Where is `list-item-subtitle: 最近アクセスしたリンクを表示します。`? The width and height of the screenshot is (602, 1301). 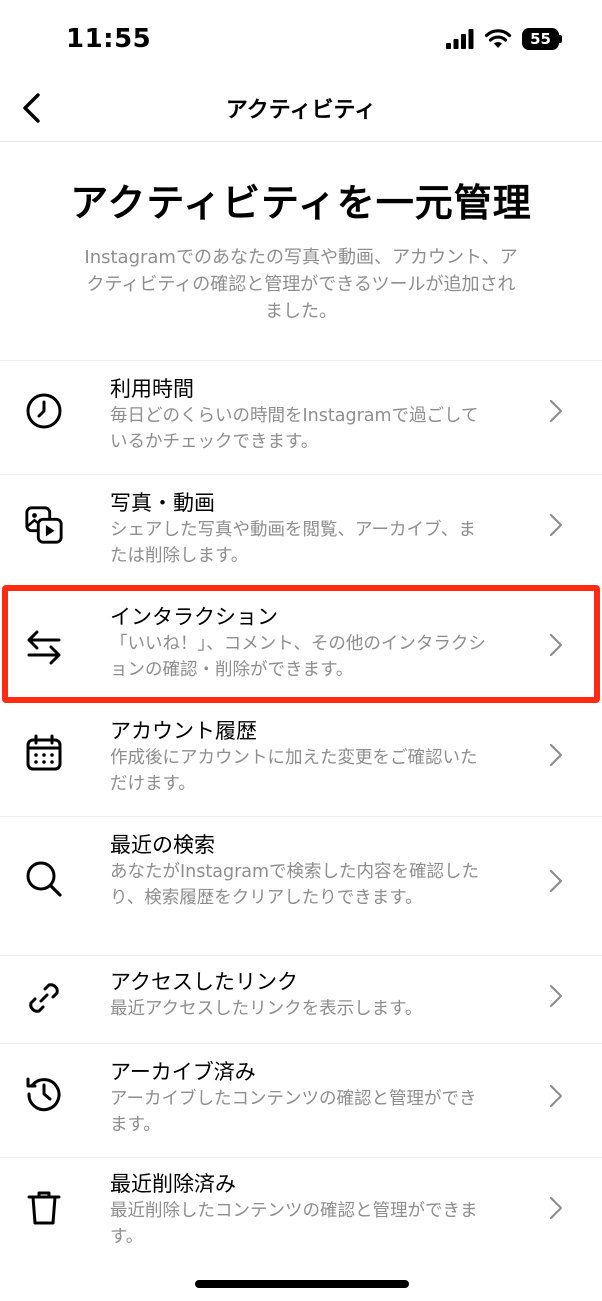
list-item-subtitle: 最近アクセスしたリンクを表示します。 is located at coordinates (266, 1009).